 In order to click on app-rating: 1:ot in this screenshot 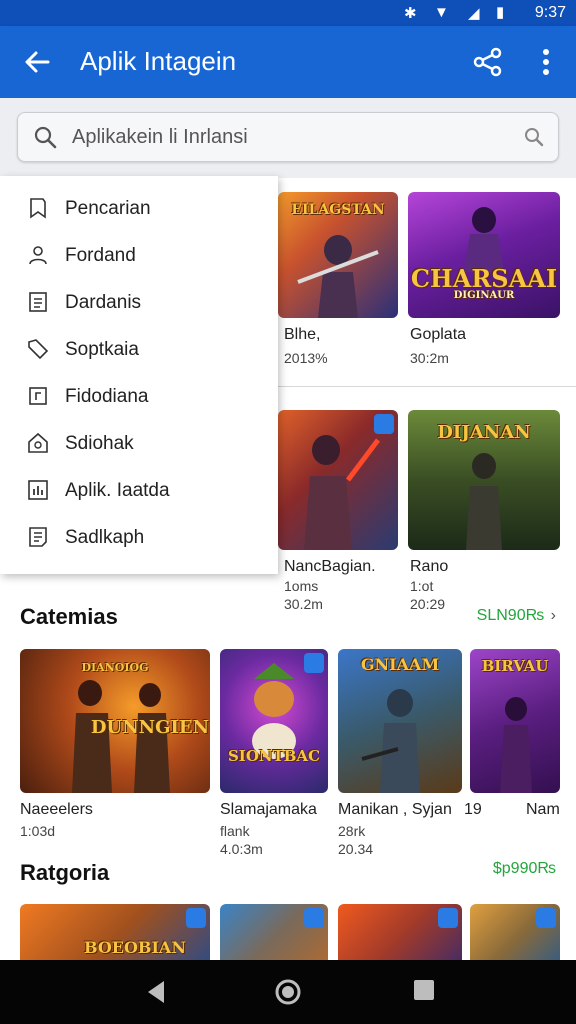, I will do `click(422, 586)`.